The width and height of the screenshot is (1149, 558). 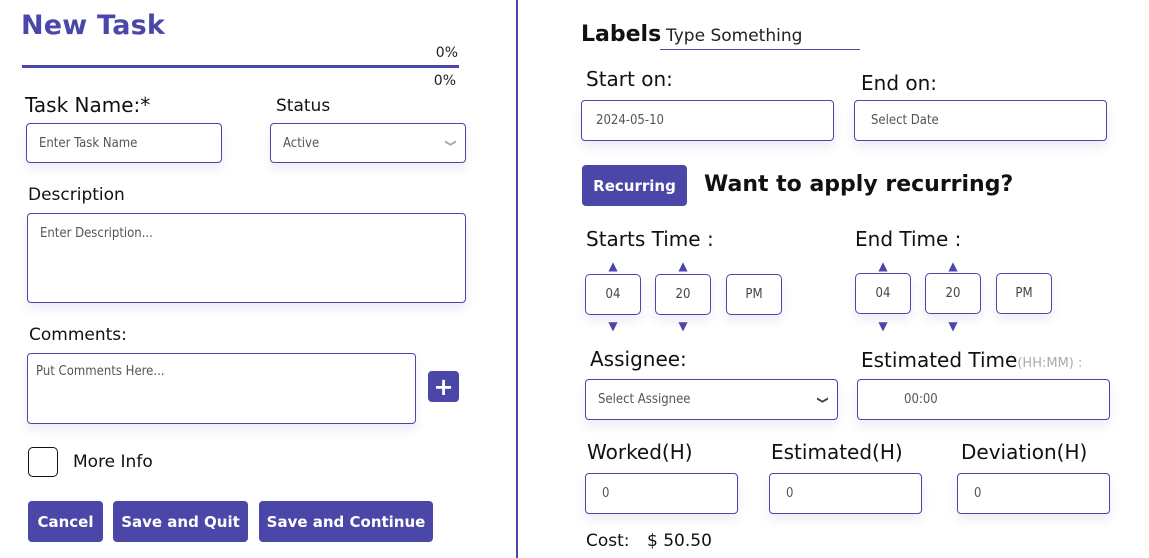 I want to click on end-minute-input: 20, so click(x=953, y=293).